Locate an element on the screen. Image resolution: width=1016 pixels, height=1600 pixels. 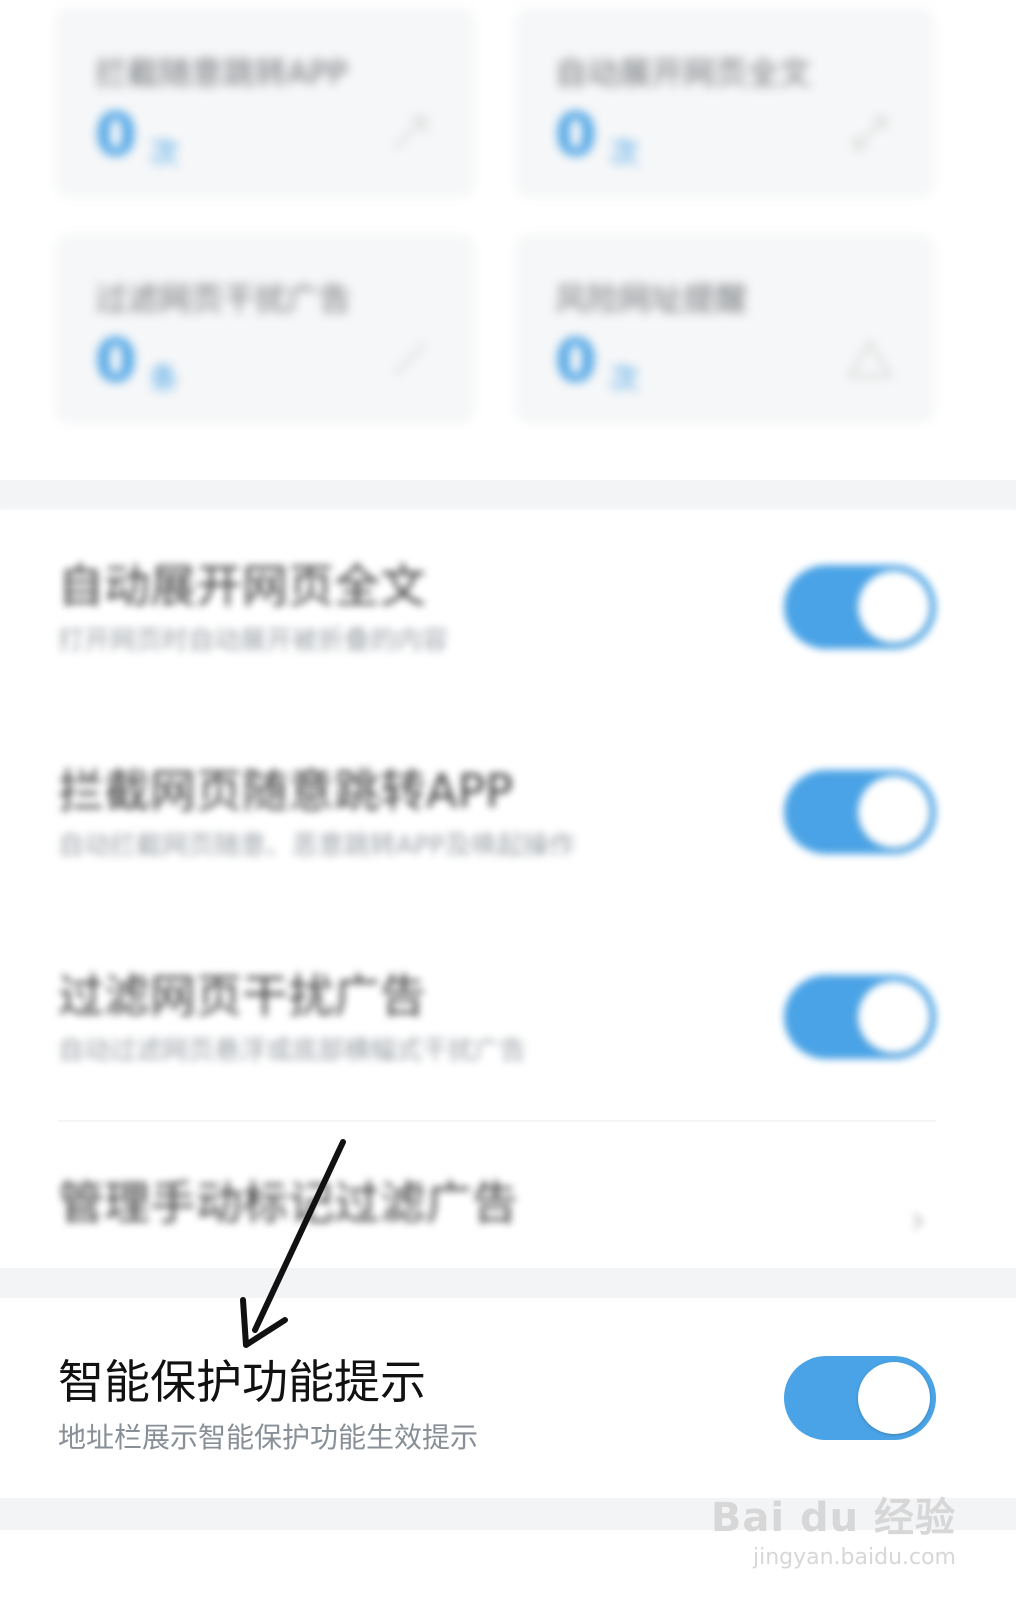
watermark-brand: Bai du 经验 is located at coordinates (833, 1518).